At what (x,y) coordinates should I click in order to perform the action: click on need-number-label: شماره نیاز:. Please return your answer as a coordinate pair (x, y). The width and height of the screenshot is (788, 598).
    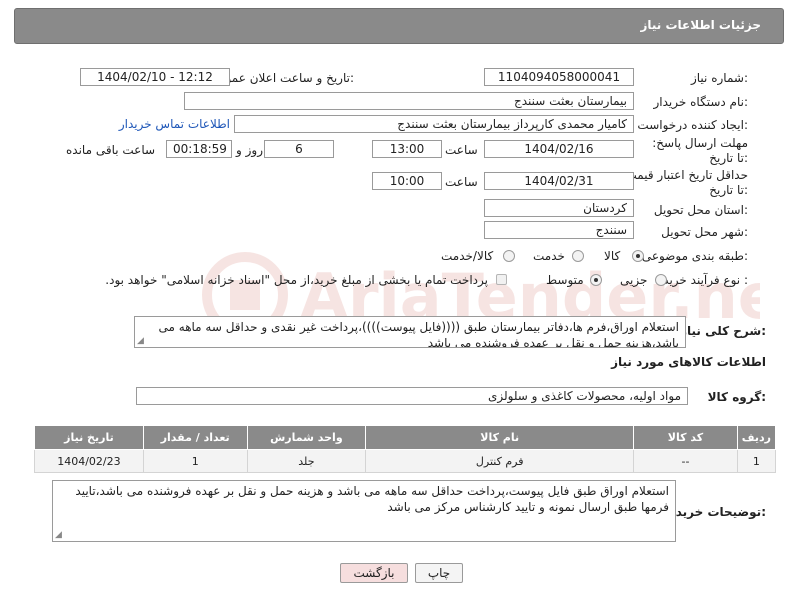
    Looking at the image, I should click on (719, 78).